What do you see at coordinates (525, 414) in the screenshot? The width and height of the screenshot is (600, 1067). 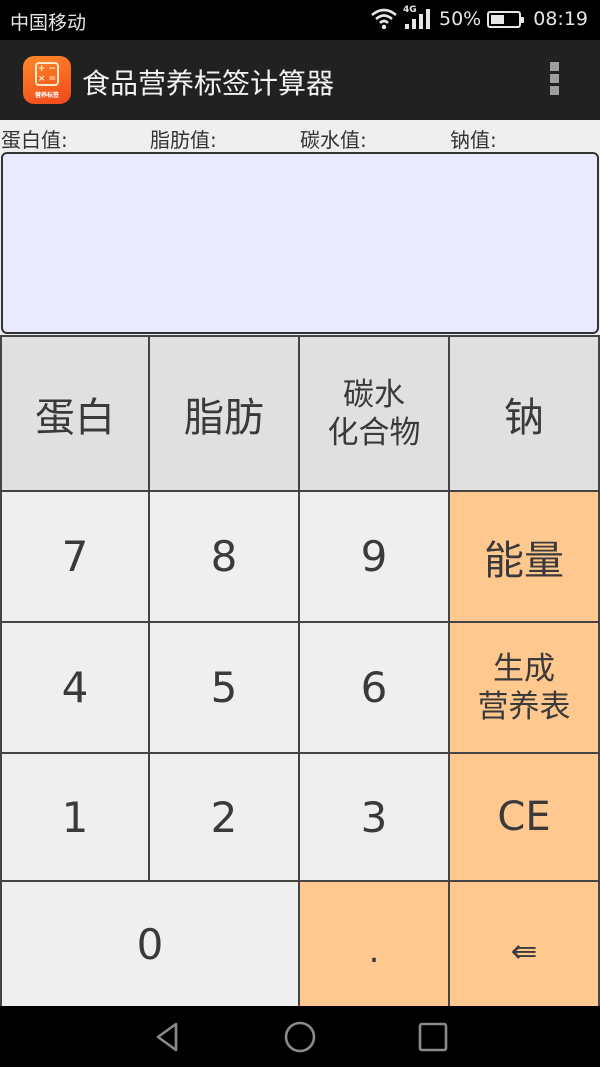 I see `sodium-key: 钠` at bounding box center [525, 414].